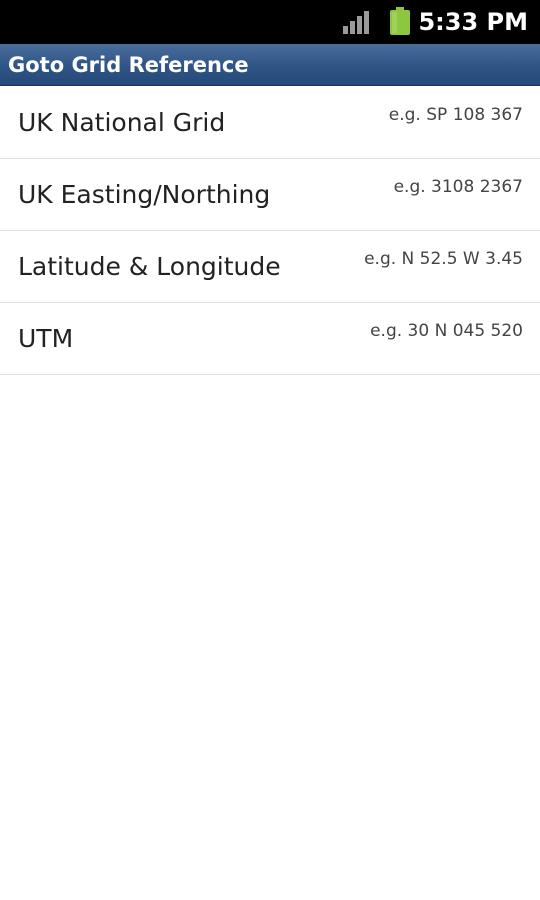  Describe the element at coordinates (46, 338) in the screenshot. I see `list-item-label: UTM` at that location.